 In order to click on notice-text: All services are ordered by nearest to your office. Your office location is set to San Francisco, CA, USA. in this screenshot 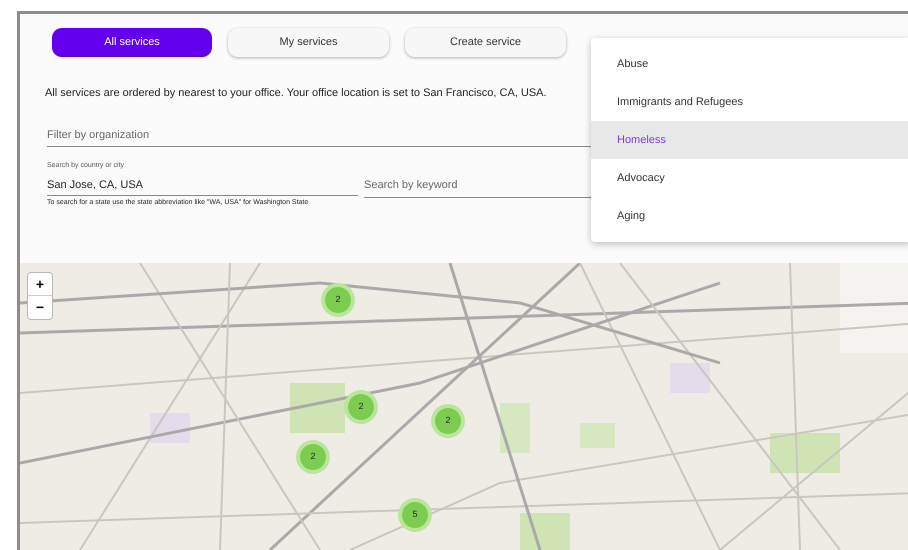, I will do `click(296, 93)`.